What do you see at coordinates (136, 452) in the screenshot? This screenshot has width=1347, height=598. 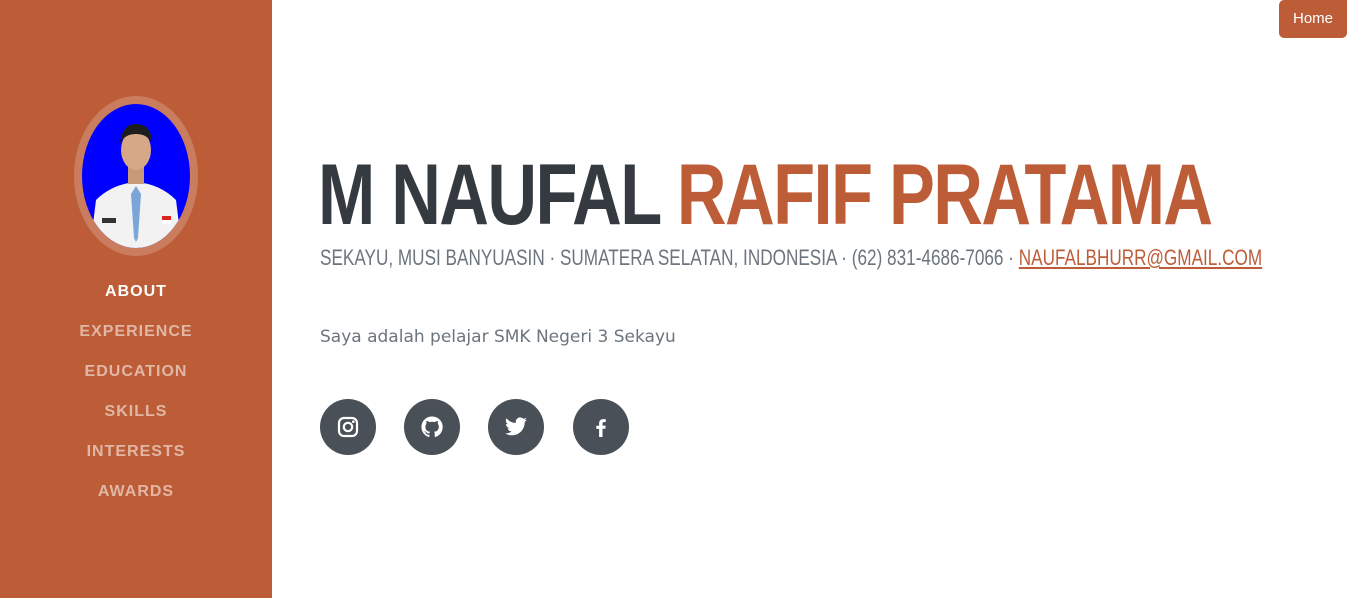 I see `nav-item-interests: Interests` at bounding box center [136, 452].